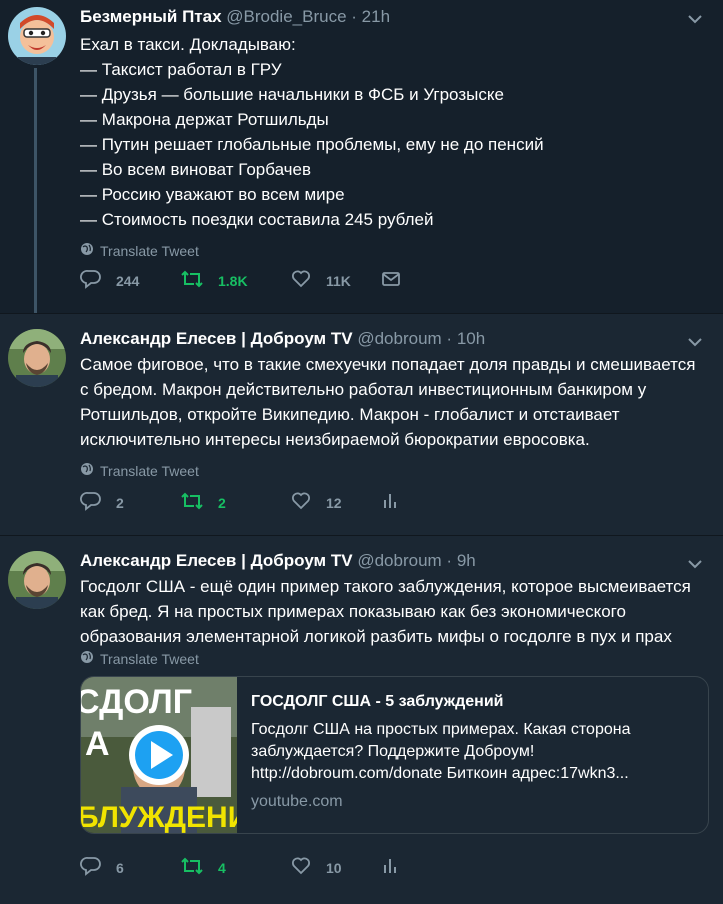 This screenshot has width=723, height=904. I want to click on reply-count: 244, so click(128, 280).